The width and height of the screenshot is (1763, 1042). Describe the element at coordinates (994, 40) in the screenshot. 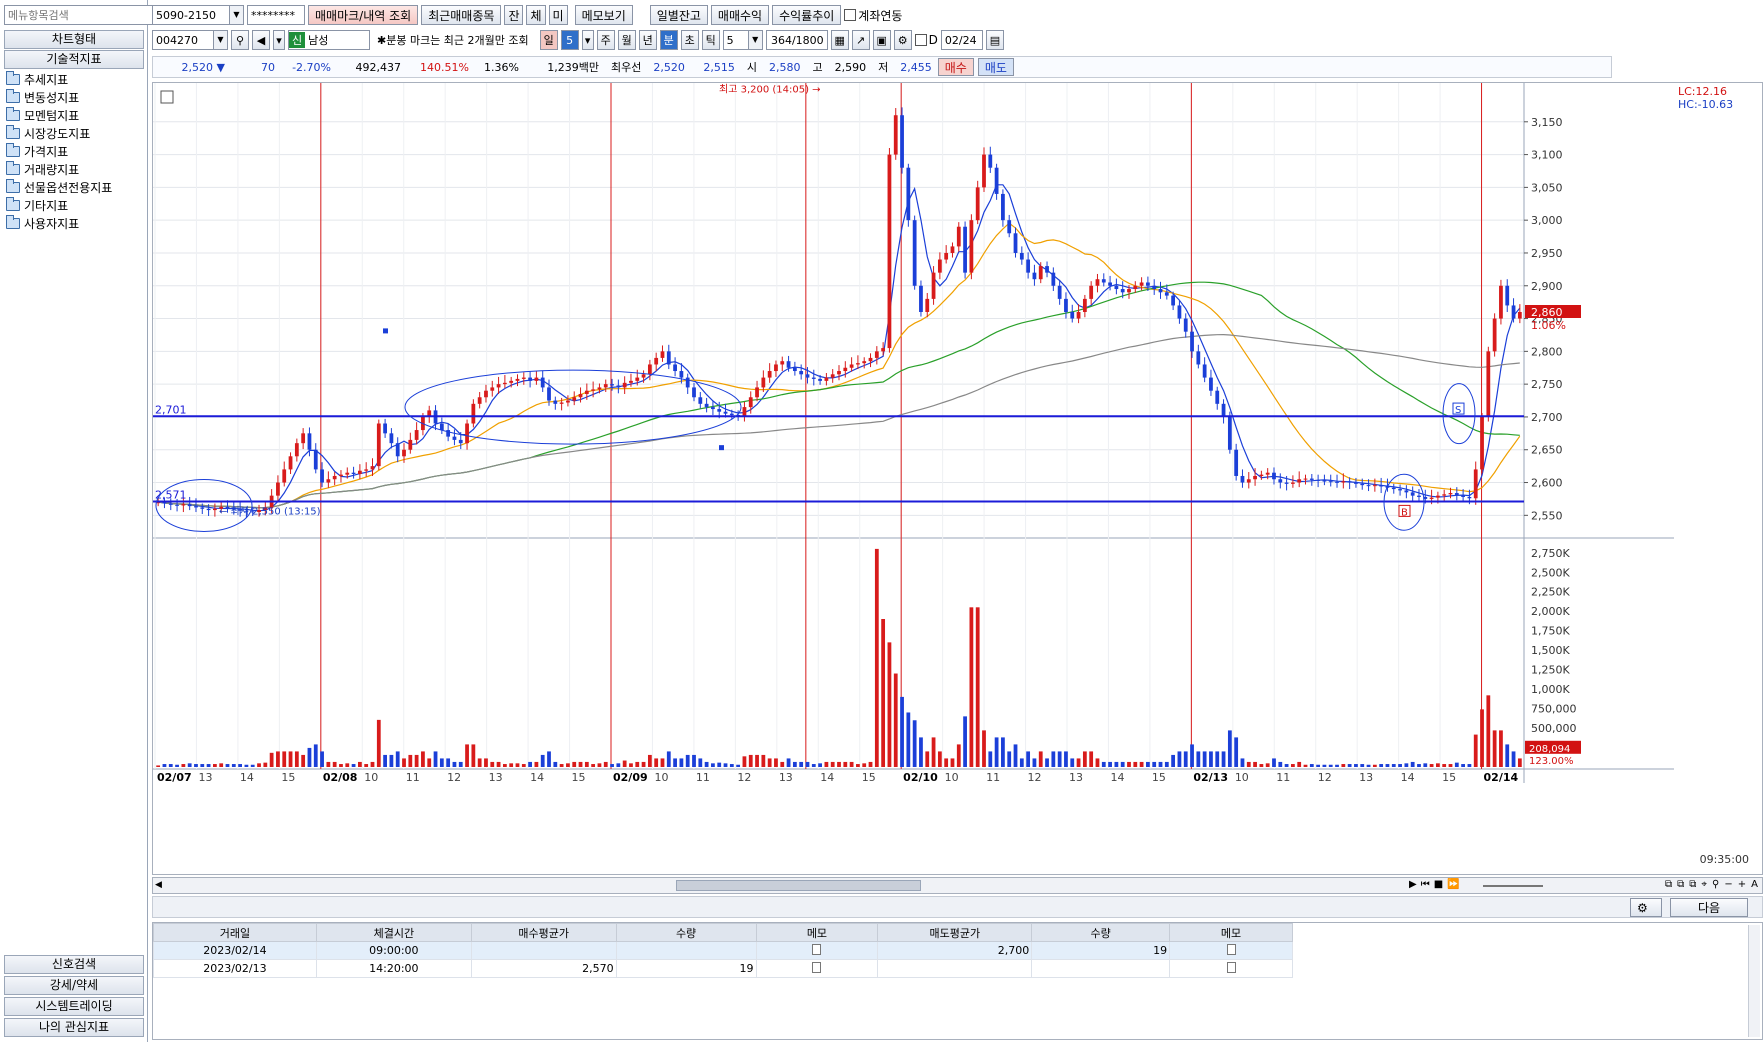

I see `calendar-icon: ▤` at that location.